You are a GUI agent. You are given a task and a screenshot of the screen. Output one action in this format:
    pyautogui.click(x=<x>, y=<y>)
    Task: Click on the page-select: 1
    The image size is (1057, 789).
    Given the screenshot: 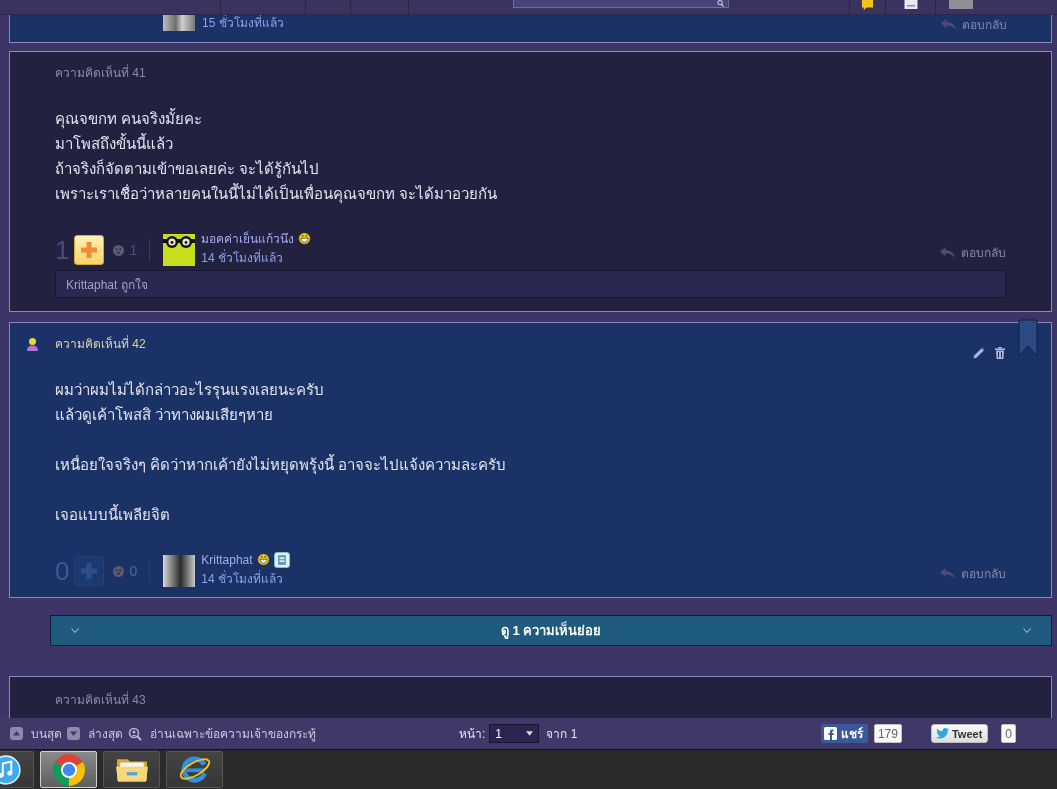 What is the action you would take?
    pyautogui.click(x=514, y=733)
    